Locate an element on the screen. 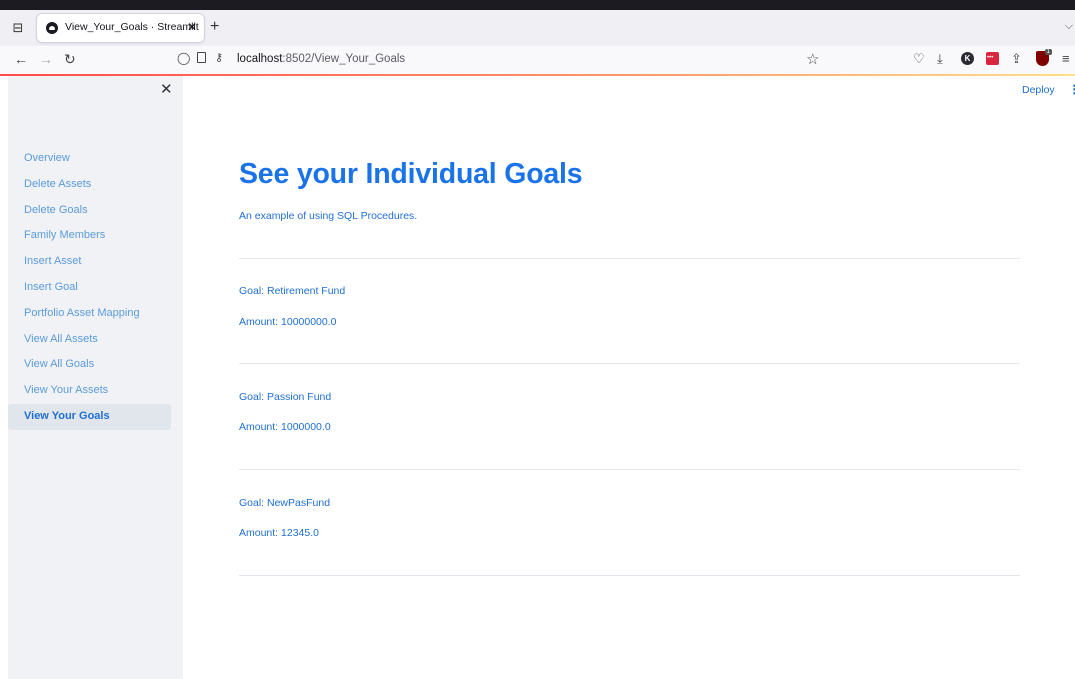 The width and height of the screenshot is (1075, 679). extension-red-icon is located at coordinates (992, 58).